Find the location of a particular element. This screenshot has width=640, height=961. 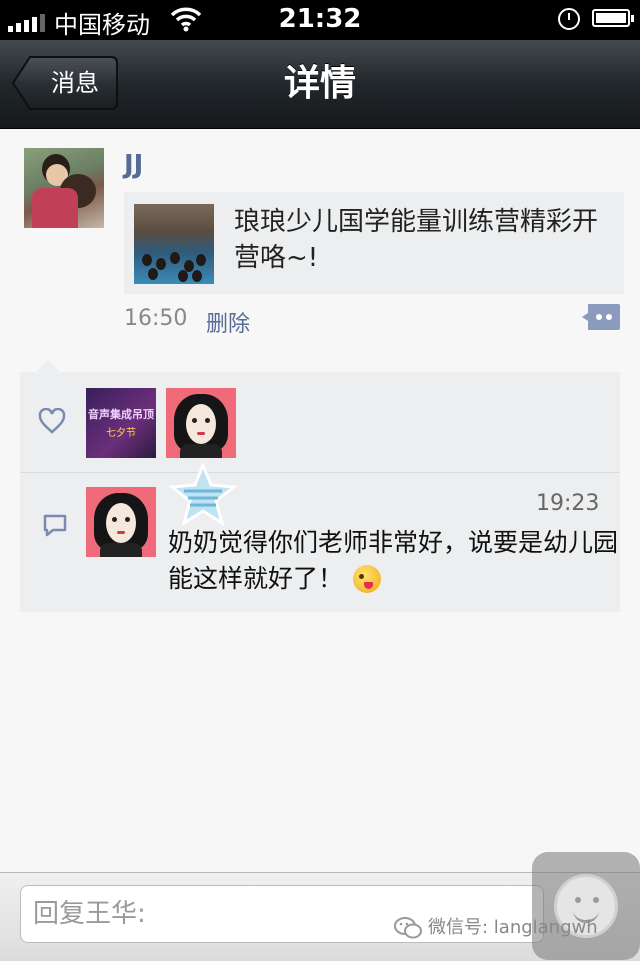

shared-link-card: 琅琅少儿国学能量训练营精彩开营咯~! is located at coordinates (374, 243).